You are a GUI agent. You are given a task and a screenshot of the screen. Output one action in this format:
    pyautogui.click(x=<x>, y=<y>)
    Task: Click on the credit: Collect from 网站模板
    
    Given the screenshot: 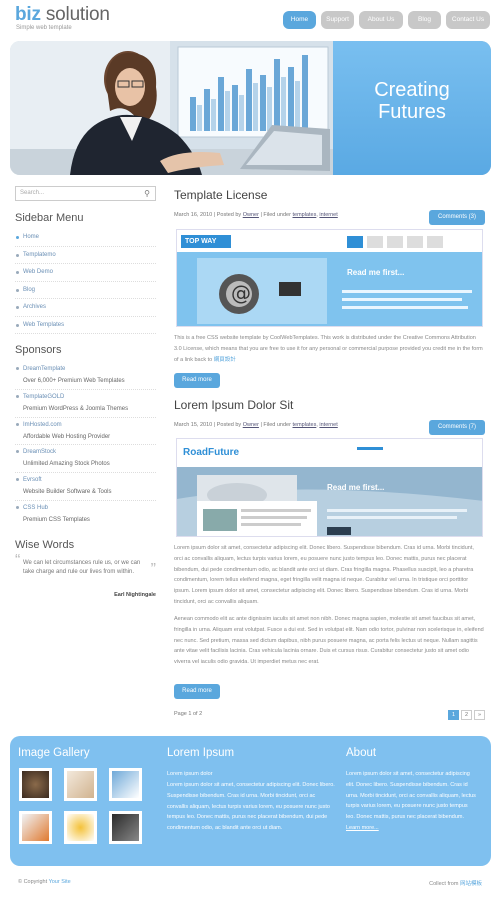 What is the action you would take?
    pyautogui.click(x=455, y=883)
    